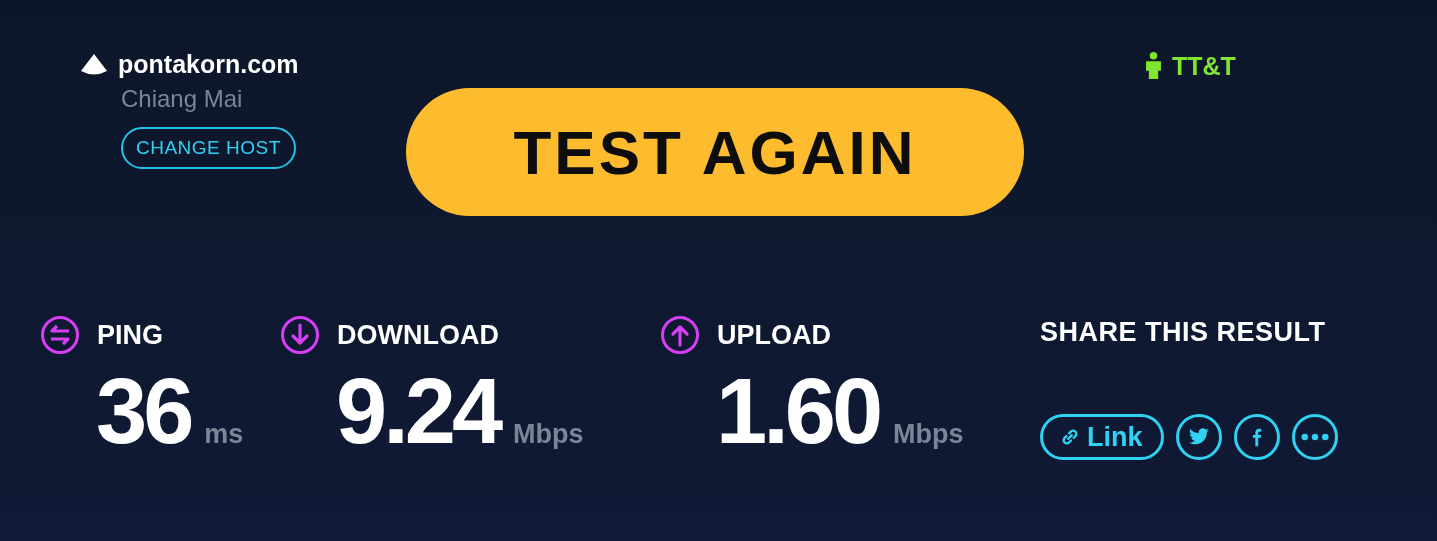  Describe the element at coordinates (94, 64) in the screenshot. I see `server-icon` at that location.